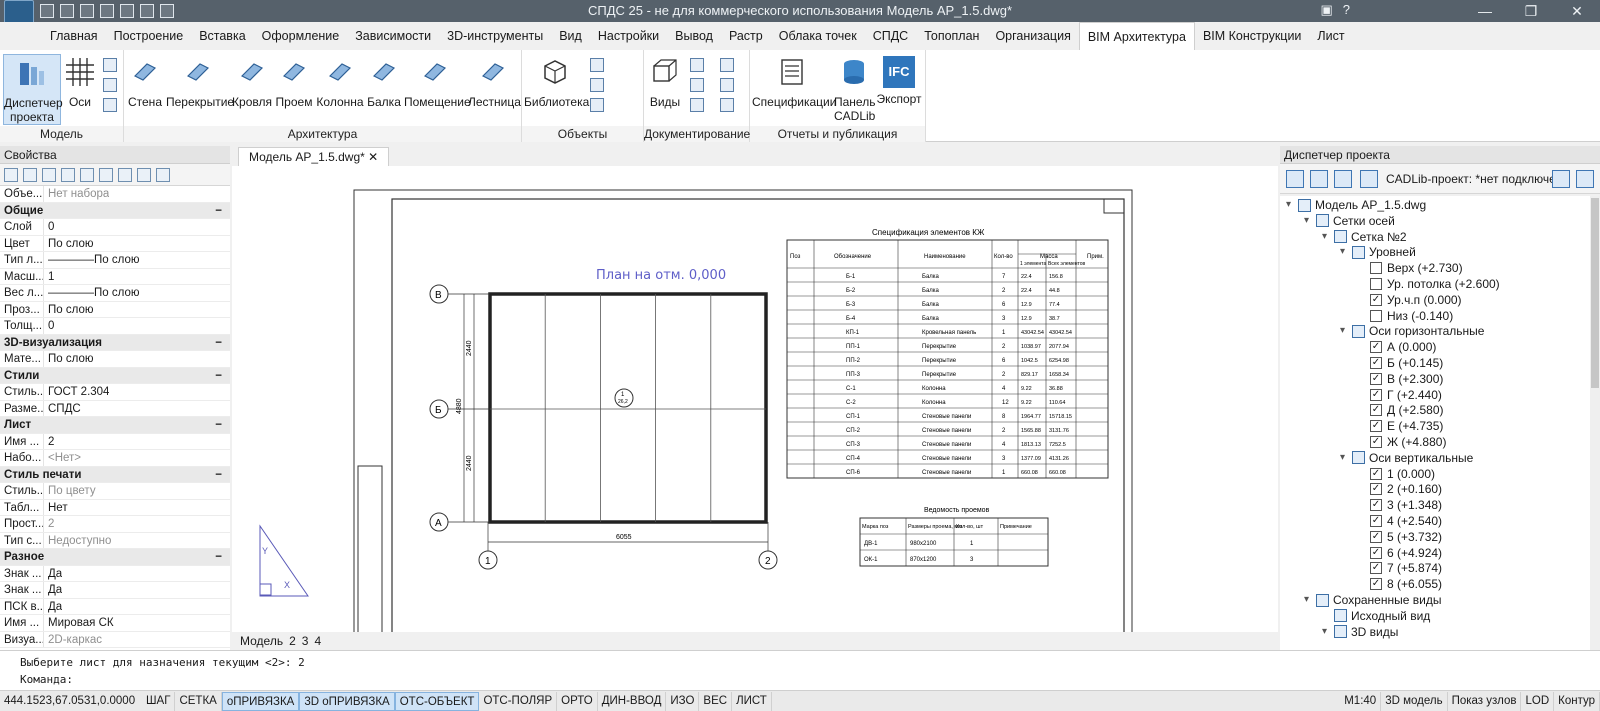 This screenshot has height=711, width=1600. Describe the element at coordinates (1360, 632) in the screenshot. I see `tree-node: ▾ 3D виды` at that location.